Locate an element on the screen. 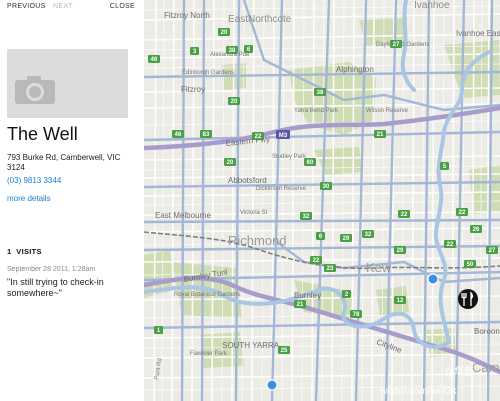  place-title: The Well is located at coordinates (42, 134).